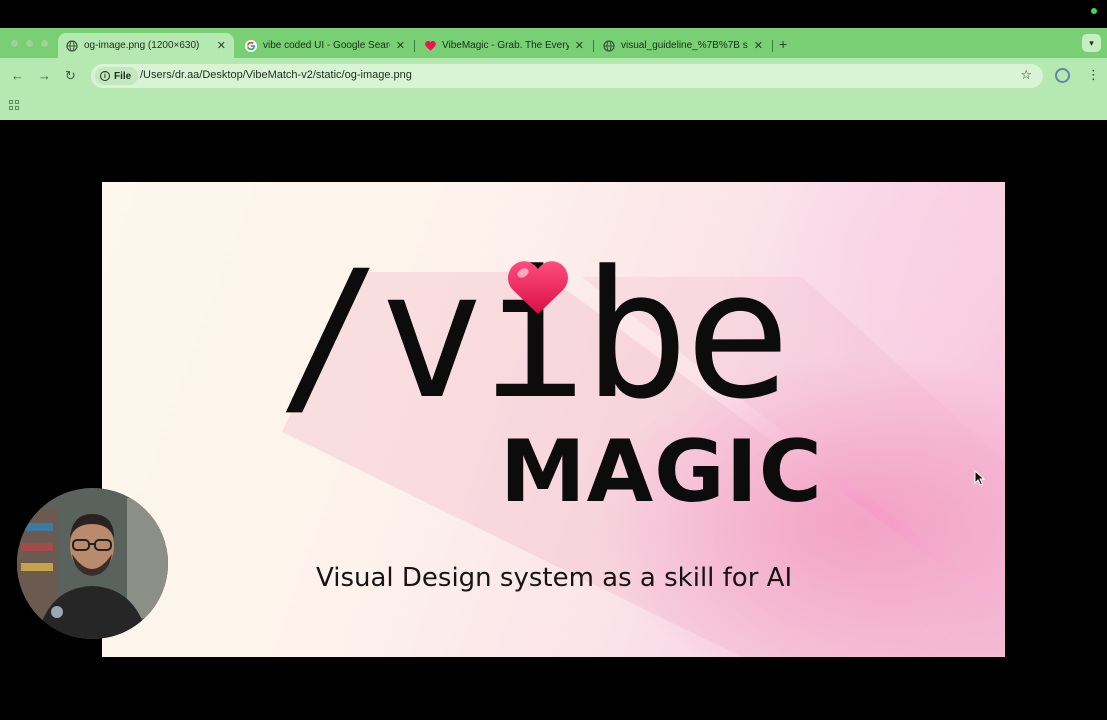 The width and height of the screenshot is (1107, 720). I want to click on scheme-label: File, so click(123, 76).